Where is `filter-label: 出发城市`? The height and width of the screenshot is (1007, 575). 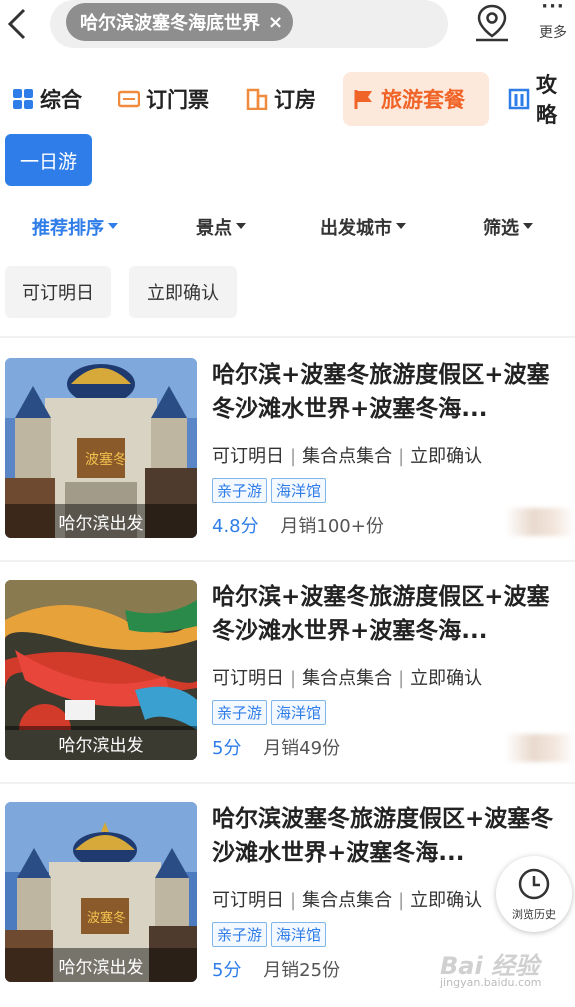 filter-label: 出发城市 is located at coordinates (356, 228).